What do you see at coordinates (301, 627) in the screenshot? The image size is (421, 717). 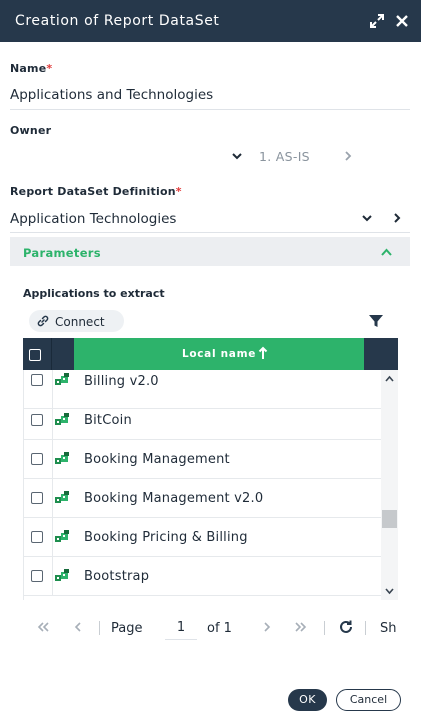 I see `last-page-icon` at bounding box center [301, 627].